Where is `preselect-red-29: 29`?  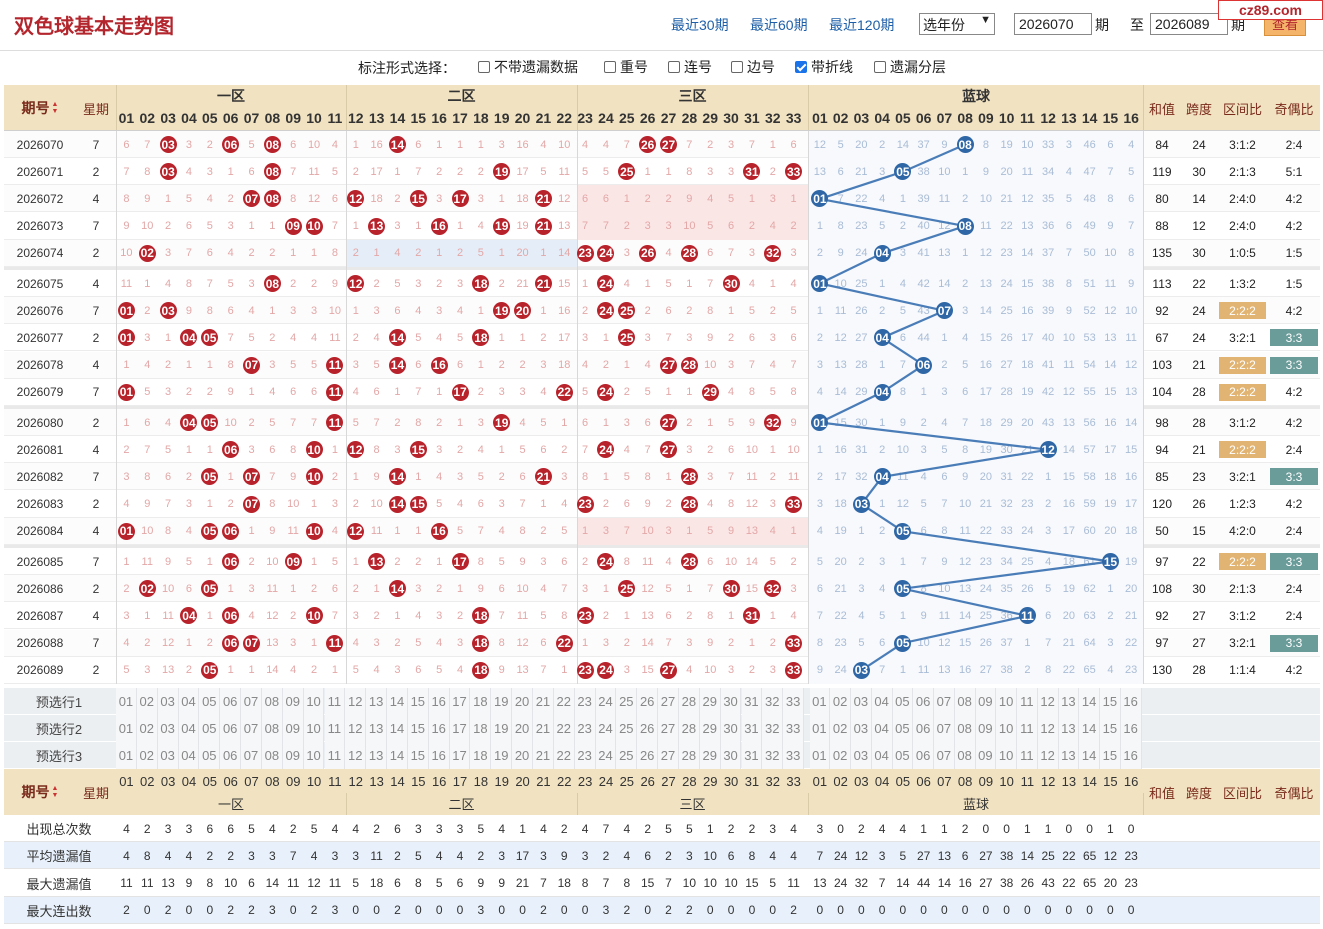 preselect-red-29: 29 is located at coordinates (710, 755).